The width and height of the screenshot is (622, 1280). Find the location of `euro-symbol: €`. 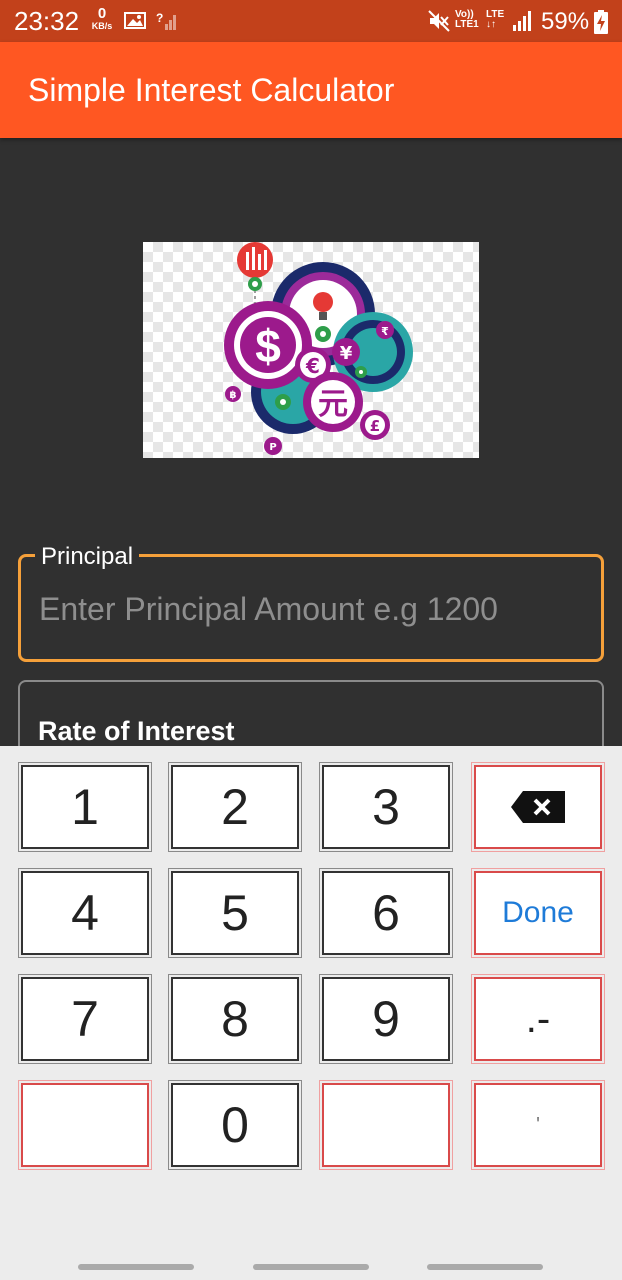

euro-symbol: € is located at coordinates (312, 366).